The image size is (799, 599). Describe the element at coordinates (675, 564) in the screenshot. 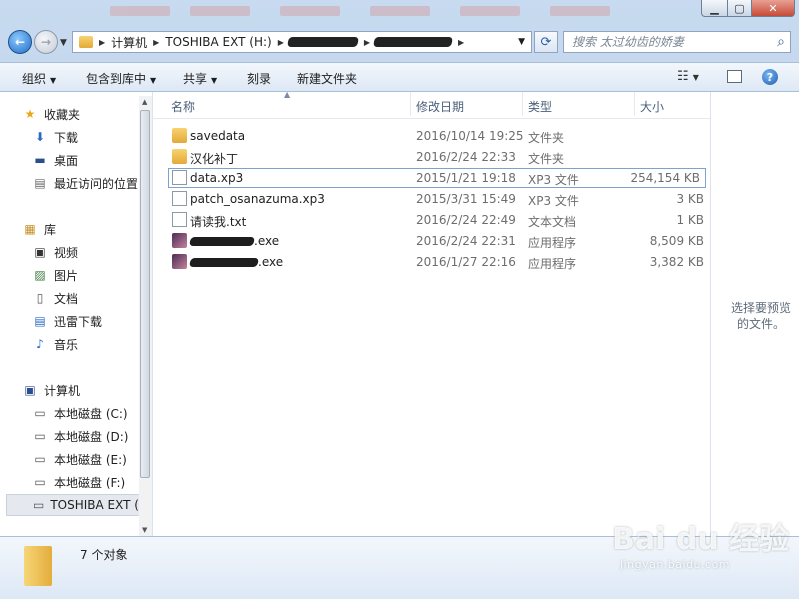

I see `watermark-url: jingyan.baidu.com` at that location.